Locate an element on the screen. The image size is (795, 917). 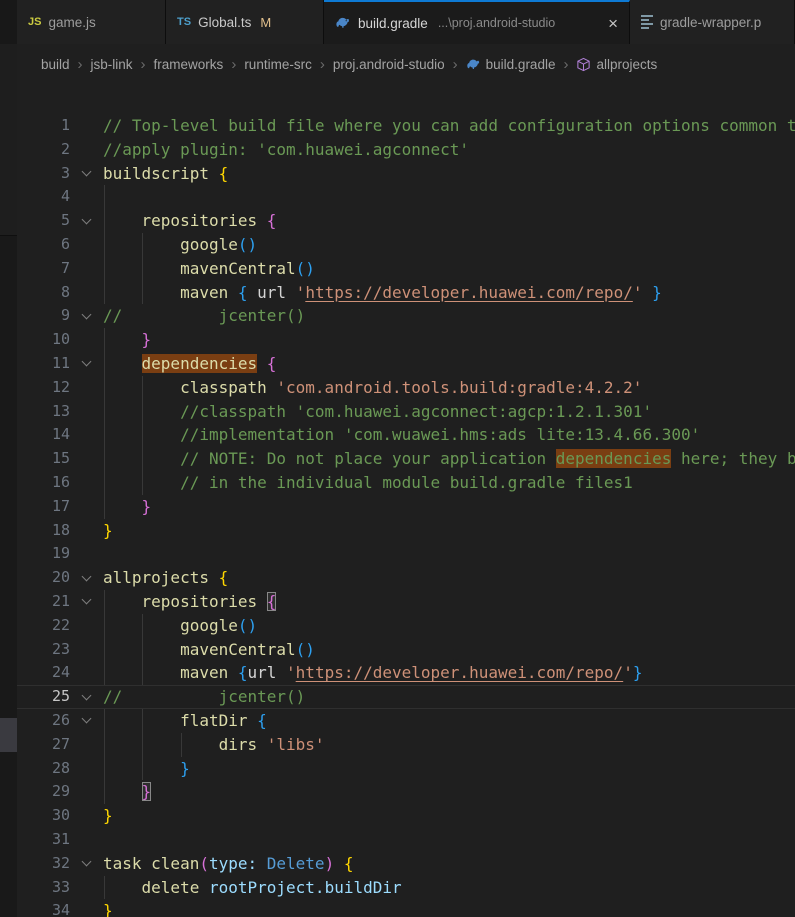
code-line: 31 is located at coordinates (406, 840).